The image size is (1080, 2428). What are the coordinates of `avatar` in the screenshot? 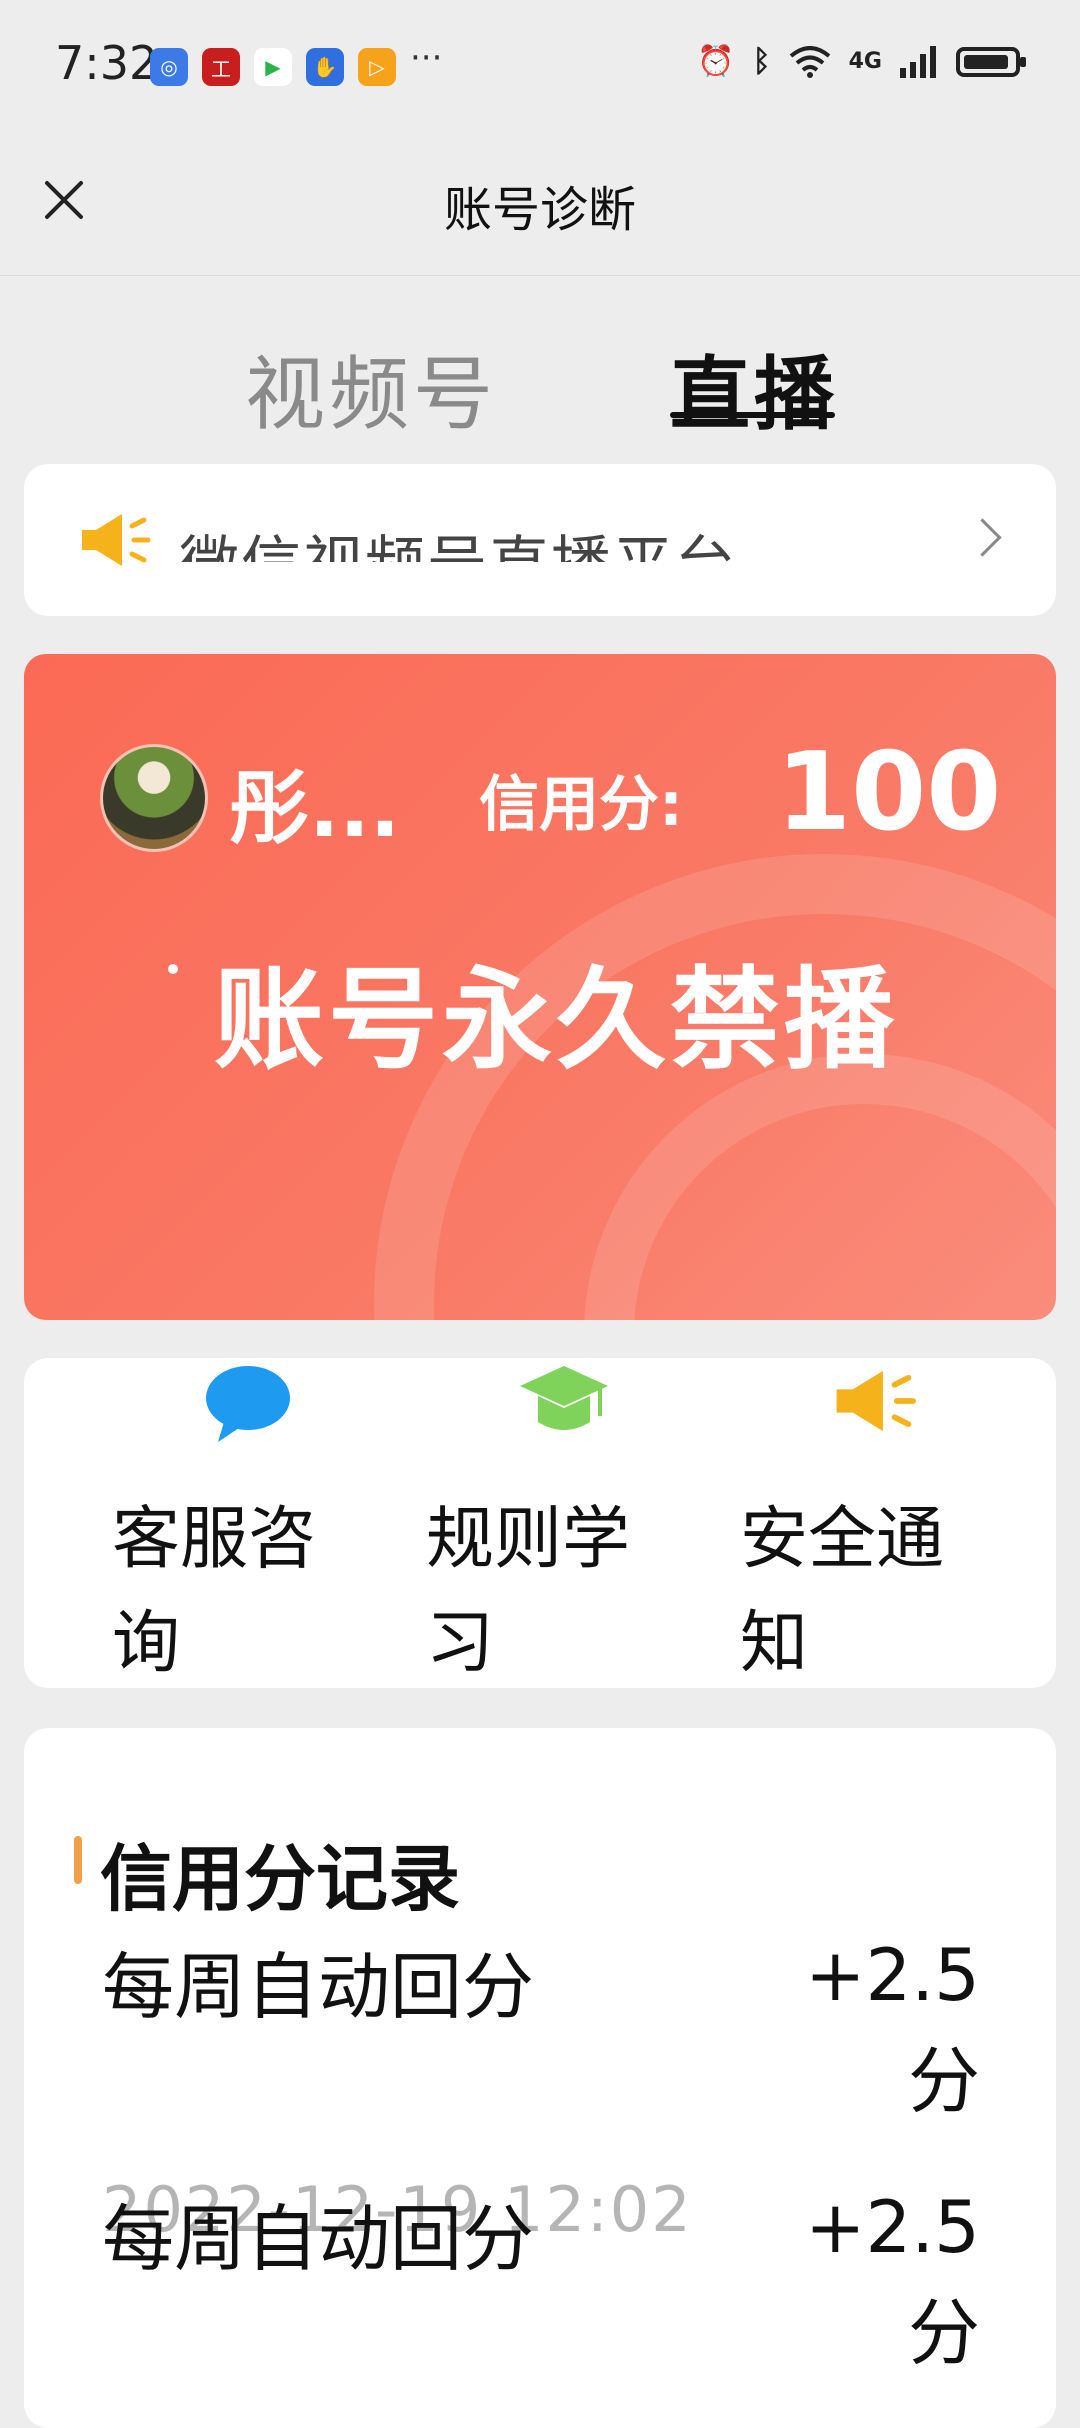 It's located at (154, 798).